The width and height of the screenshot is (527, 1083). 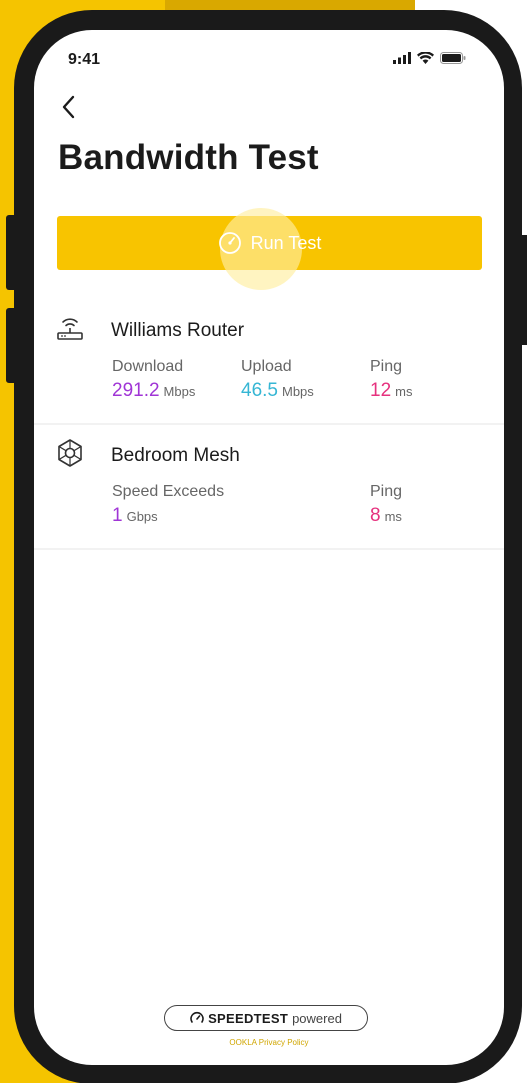 I want to click on metric-value: 291.2 Mbps, so click(x=153, y=391).